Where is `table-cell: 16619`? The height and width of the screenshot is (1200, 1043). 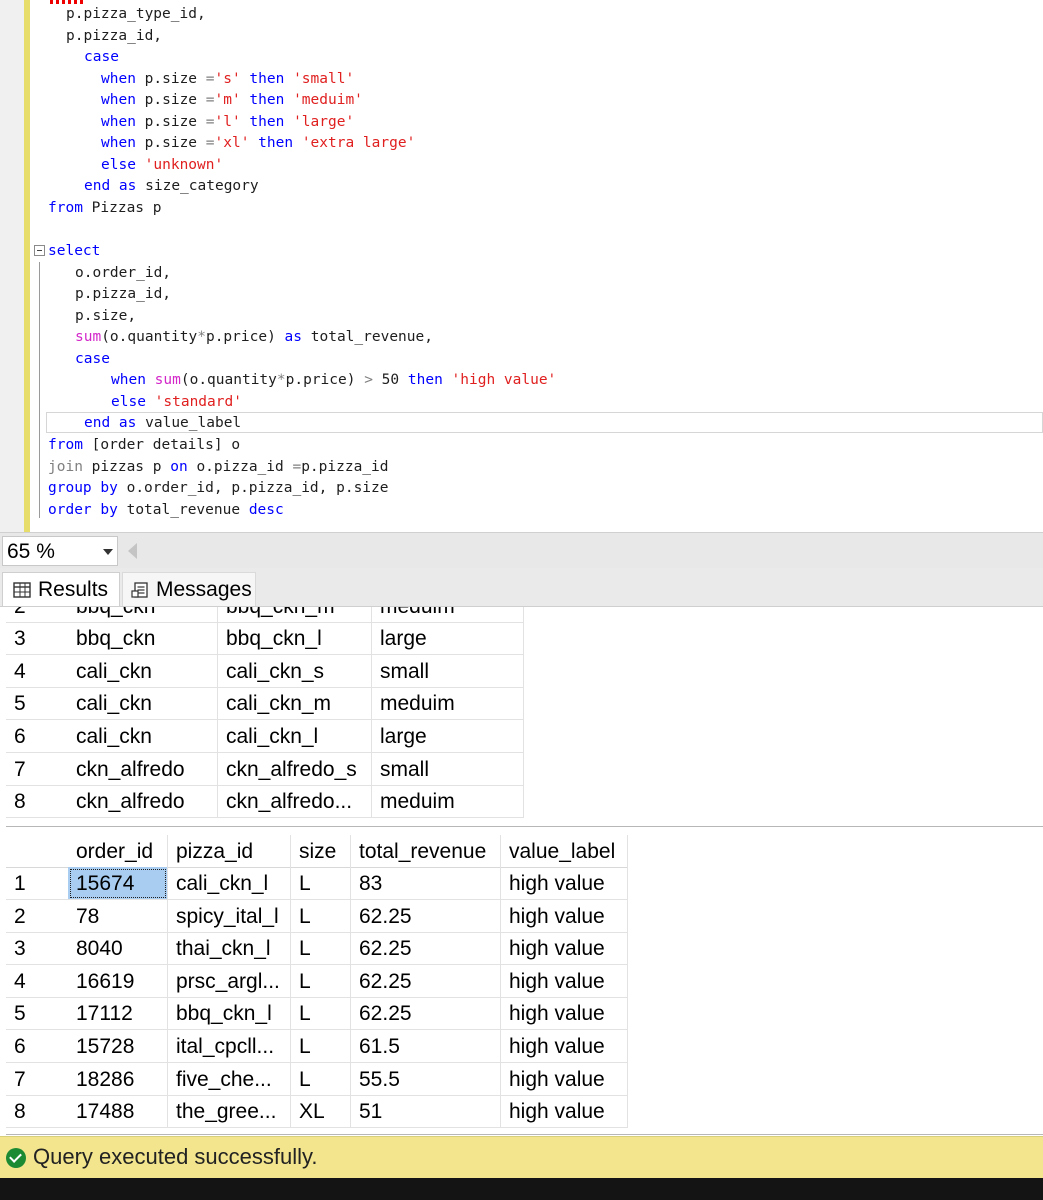 table-cell: 16619 is located at coordinates (118, 981).